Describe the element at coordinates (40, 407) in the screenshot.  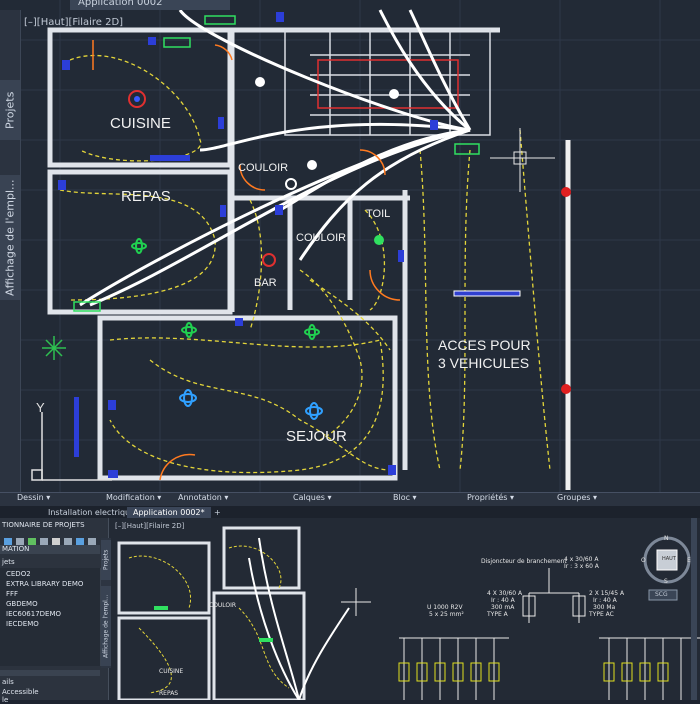
I see `ucs-y-axis-label: Y` at that location.